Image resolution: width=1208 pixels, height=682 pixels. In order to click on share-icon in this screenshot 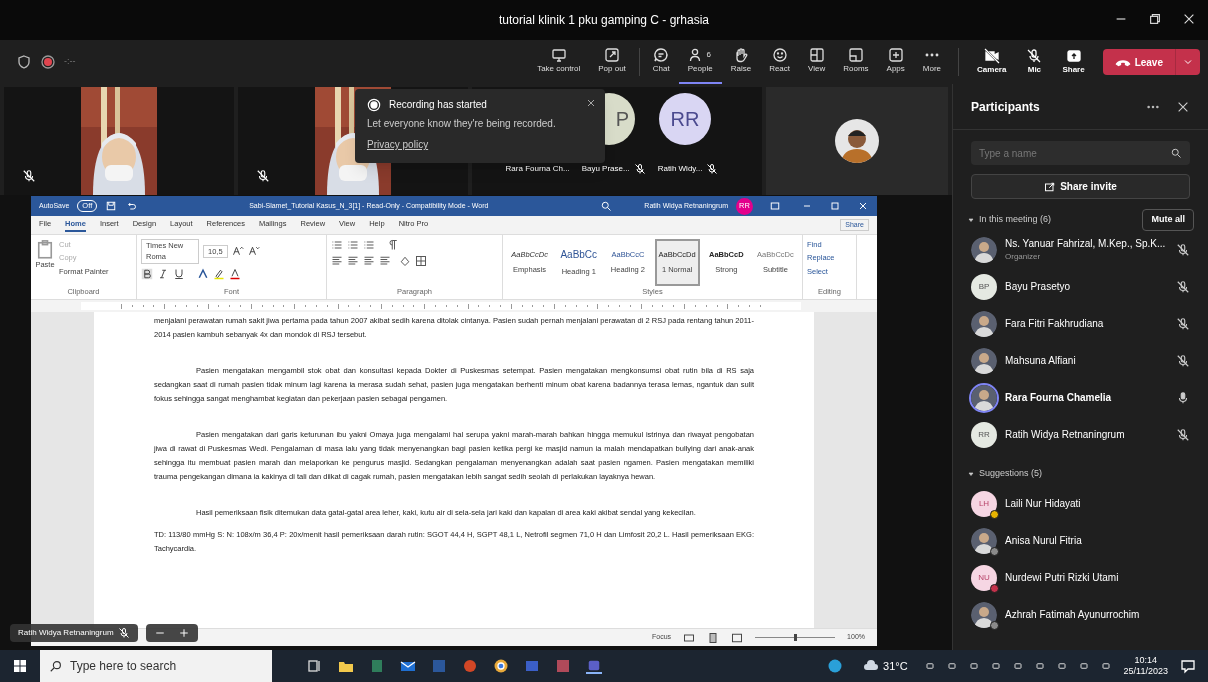, I will do `click(1073, 56)`.